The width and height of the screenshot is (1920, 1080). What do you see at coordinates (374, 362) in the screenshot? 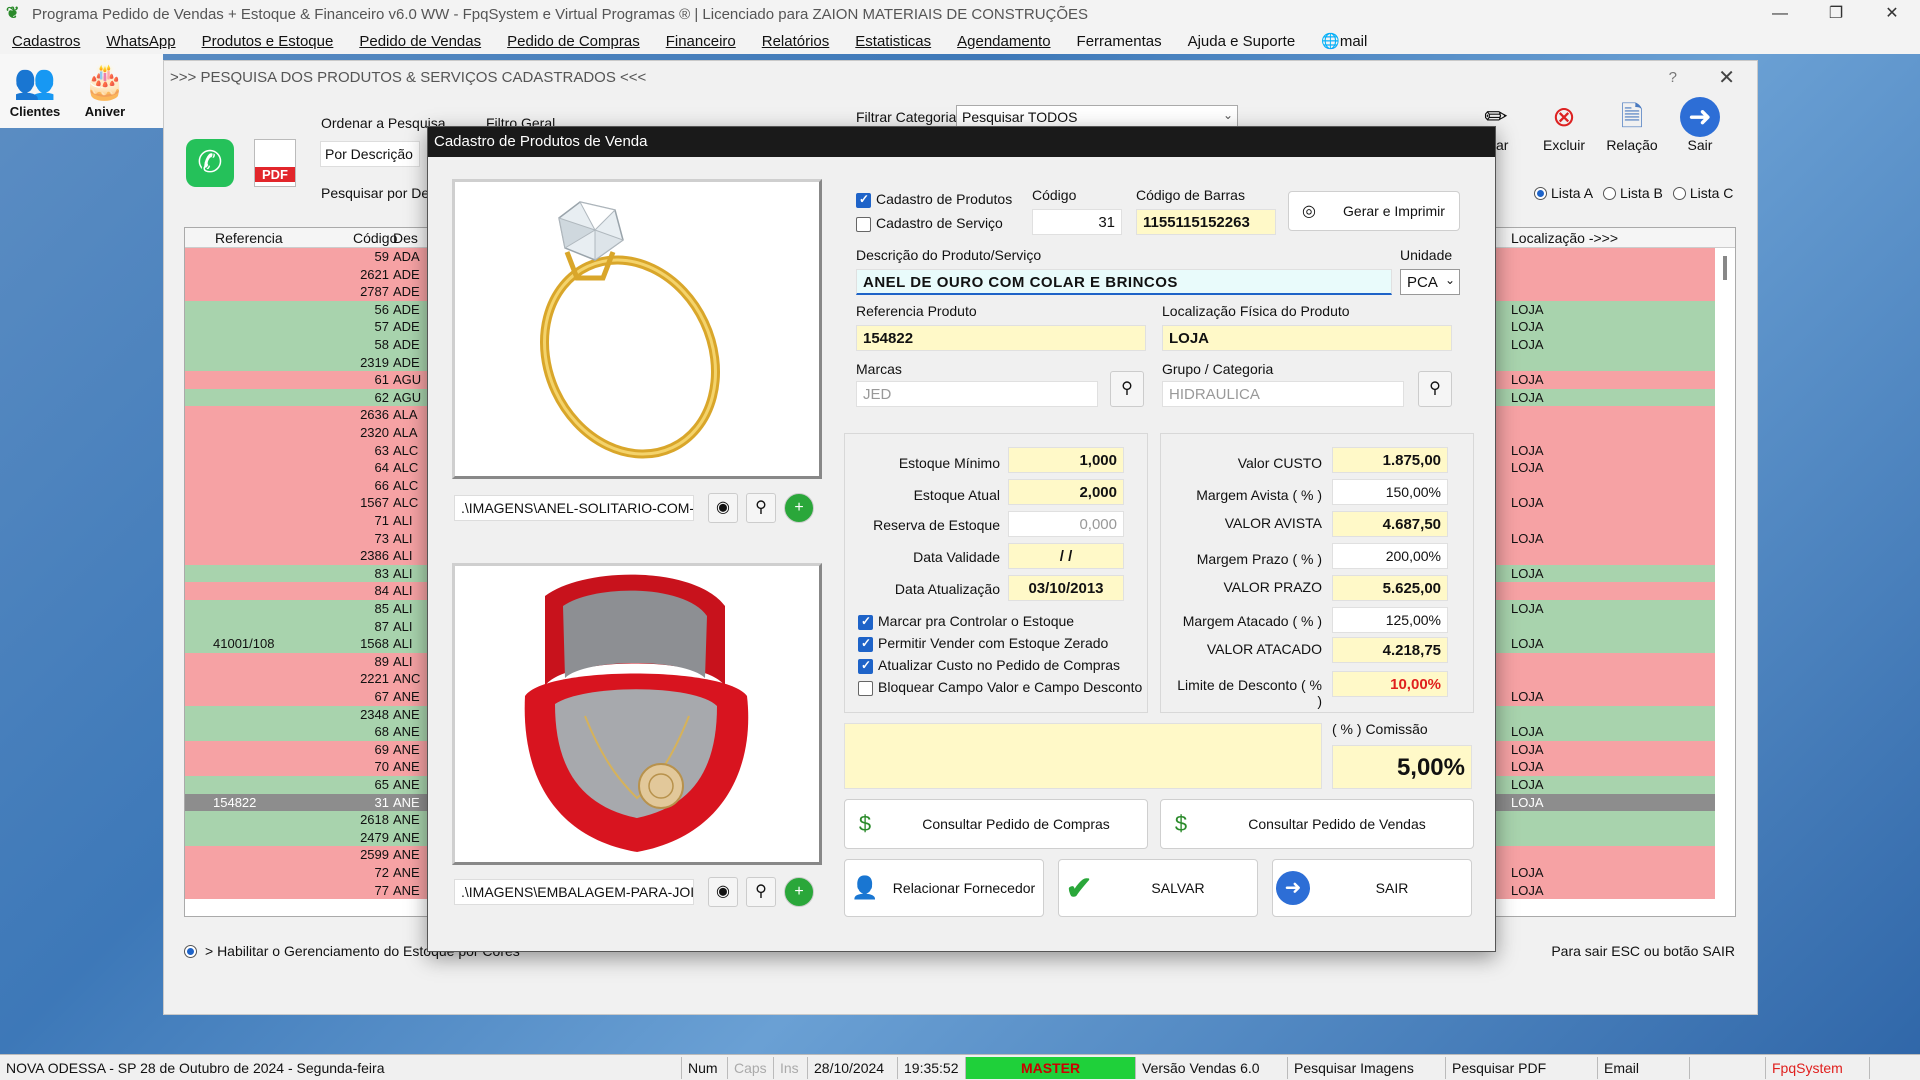
I see `cell-cod: 2319` at bounding box center [374, 362].